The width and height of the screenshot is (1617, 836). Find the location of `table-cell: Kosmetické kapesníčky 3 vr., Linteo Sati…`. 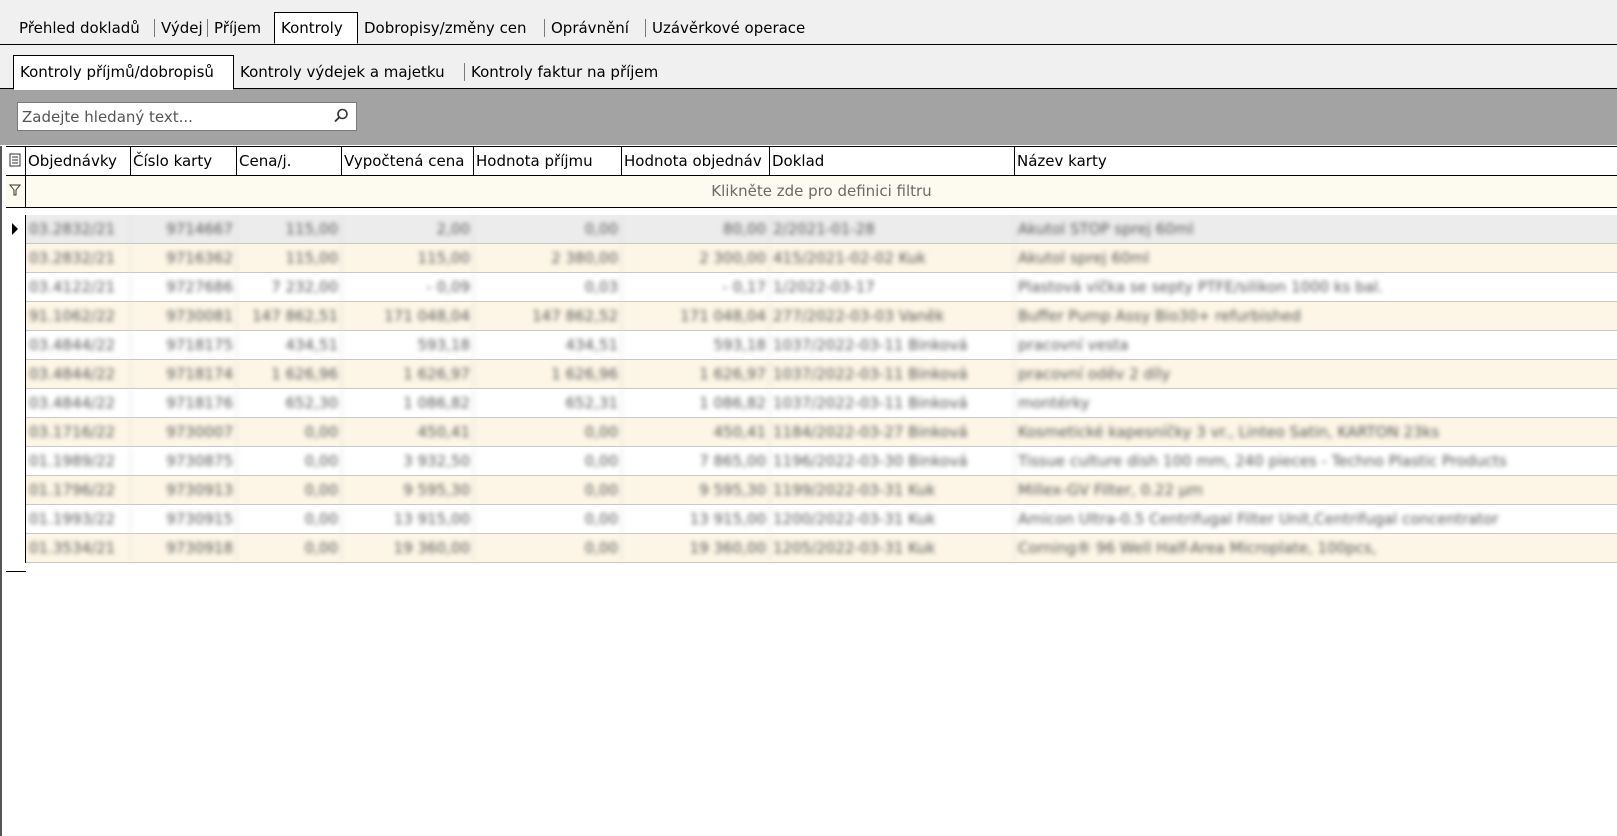

table-cell: Kosmetické kapesníčky 3 vr., Linteo Sati… is located at coordinates (1316, 432).